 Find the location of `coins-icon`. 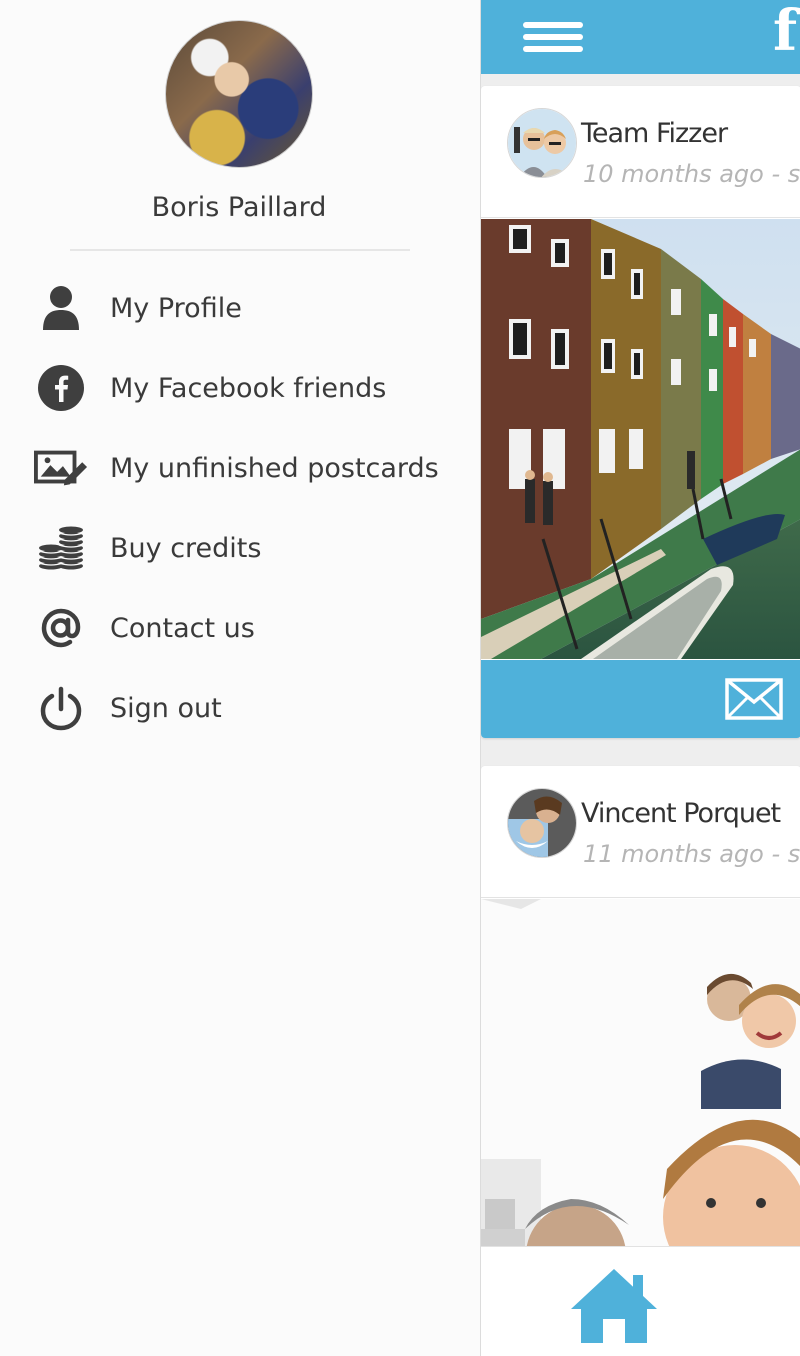

coins-icon is located at coordinates (61, 548).